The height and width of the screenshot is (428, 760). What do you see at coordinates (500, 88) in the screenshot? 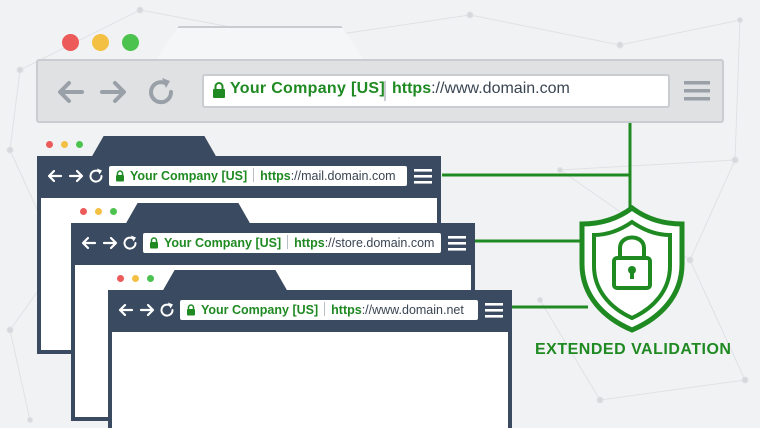
I see `url-address: ://www.domain.com` at bounding box center [500, 88].